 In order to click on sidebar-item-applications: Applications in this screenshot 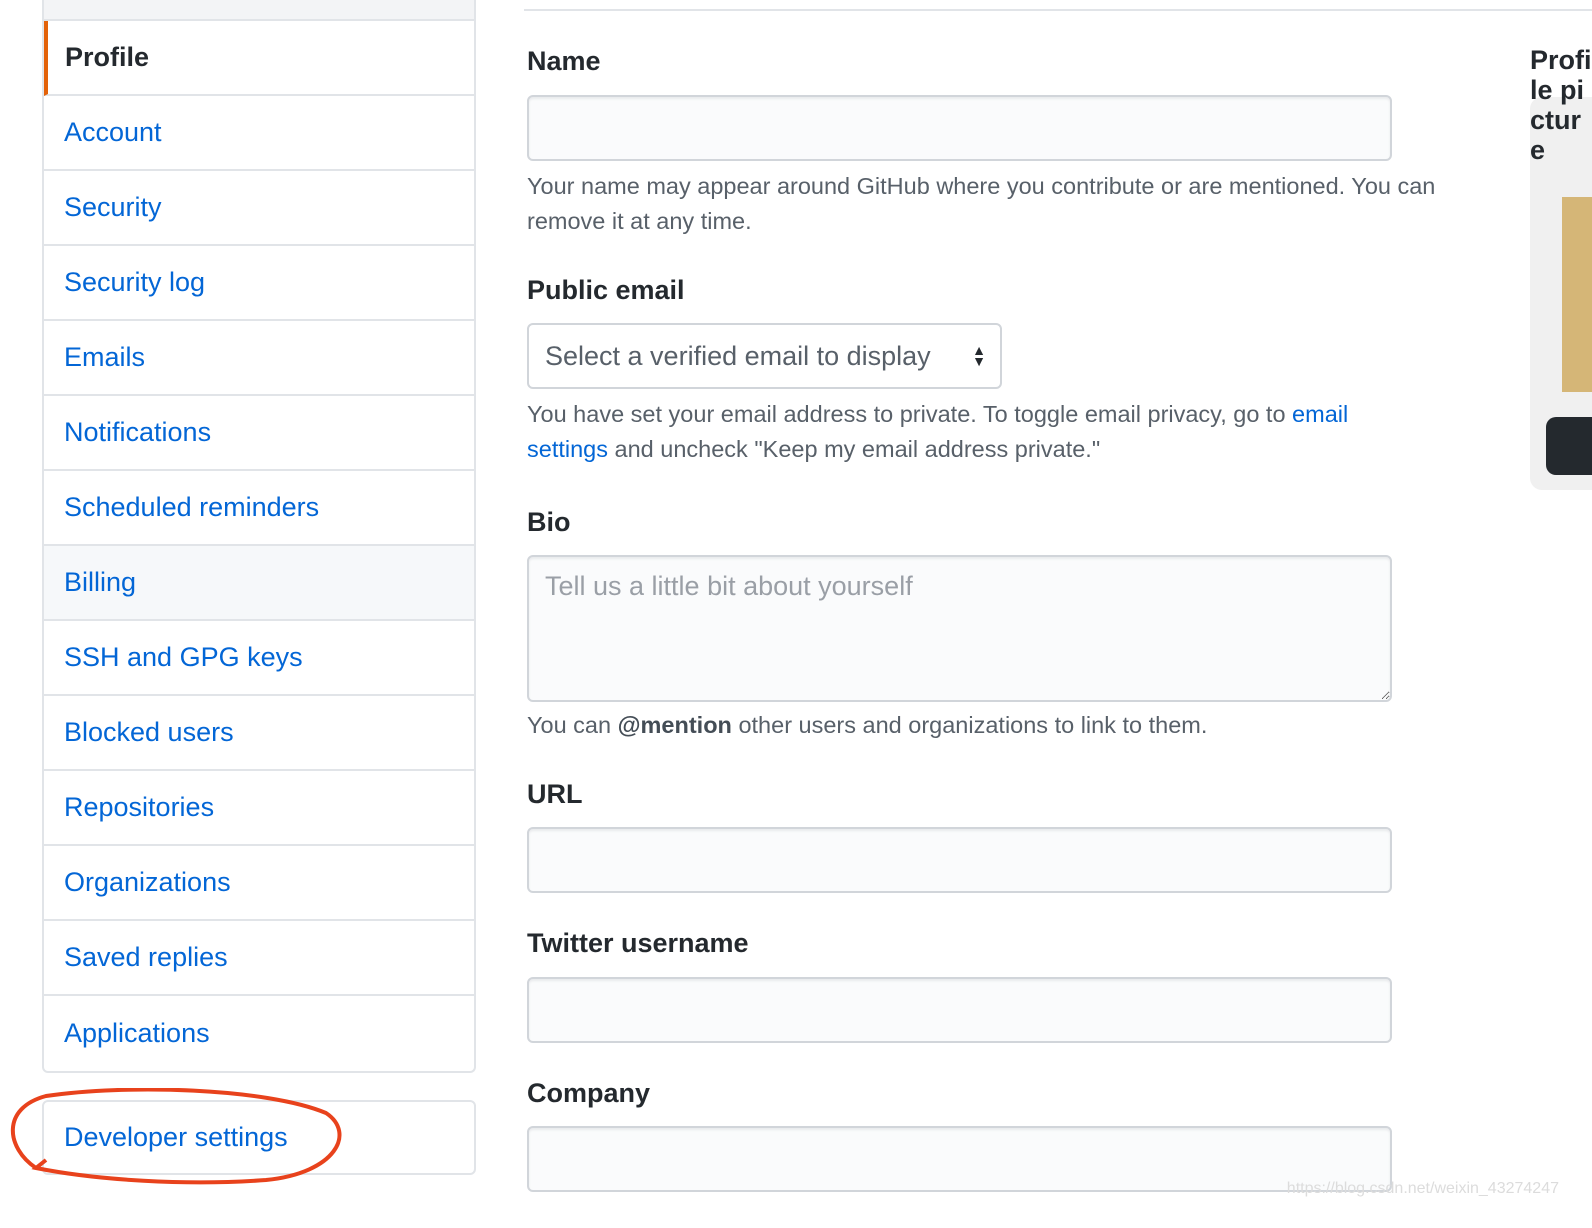, I will do `click(259, 1033)`.